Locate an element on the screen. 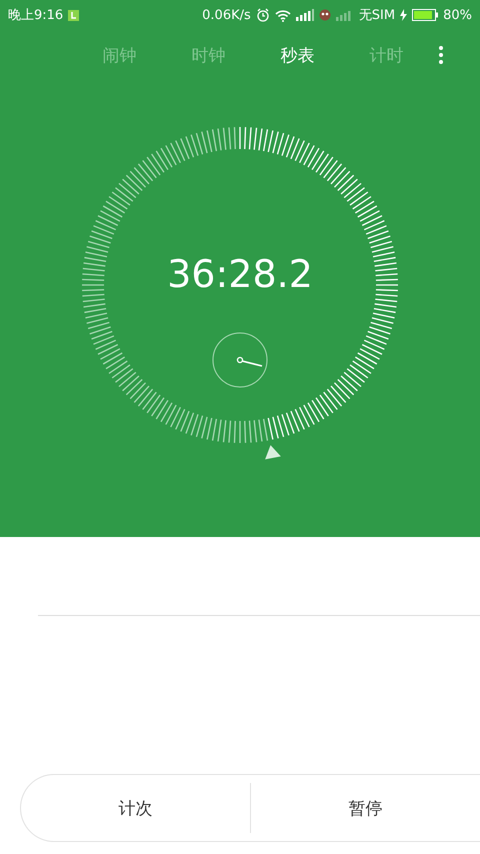 The width and height of the screenshot is (480, 854). sim-status: 无SIM is located at coordinates (377, 15).